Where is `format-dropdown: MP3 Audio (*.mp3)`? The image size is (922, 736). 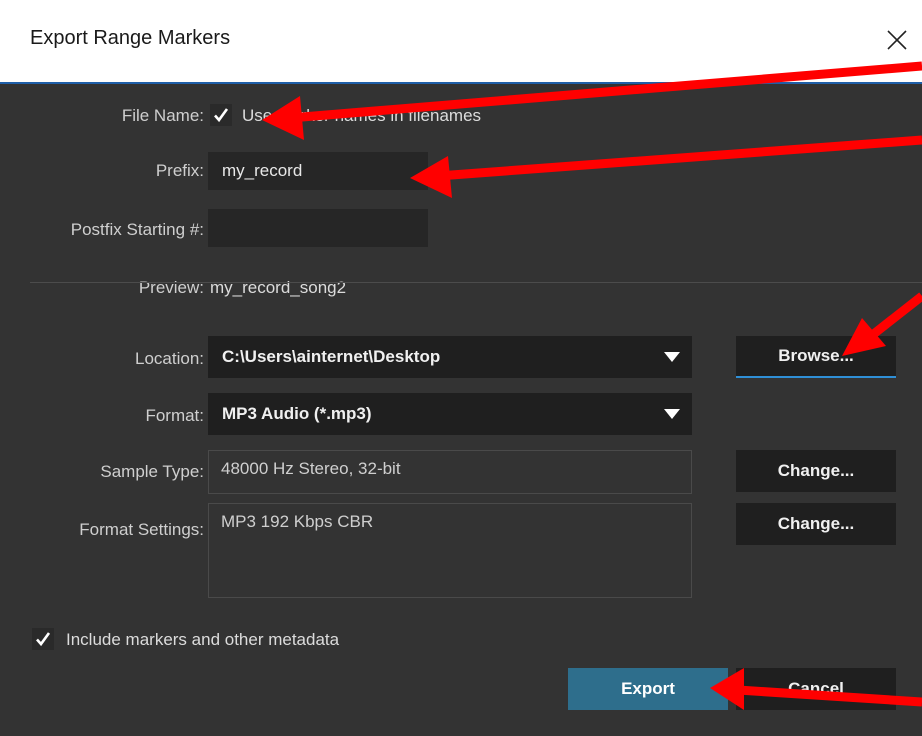 format-dropdown: MP3 Audio (*.mp3) is located at coordinates (450, 414).